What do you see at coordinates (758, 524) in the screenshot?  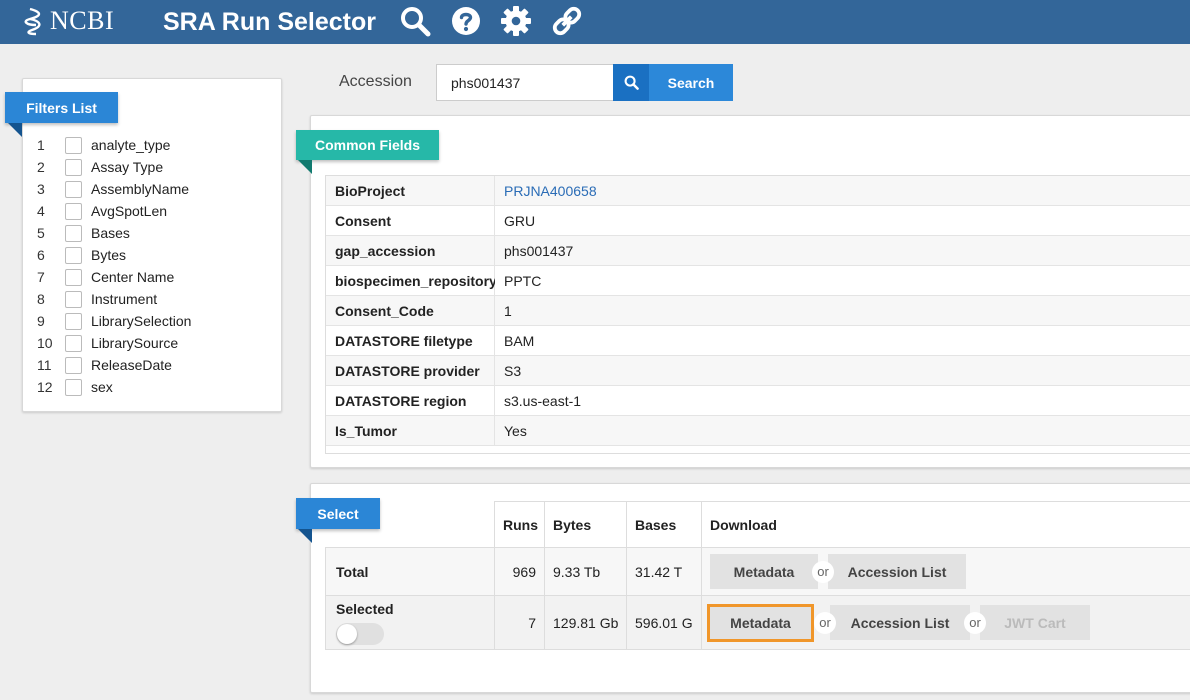 I see `select-header-row: Runs Bytes Bases Download` at bounding box center [758, 524].